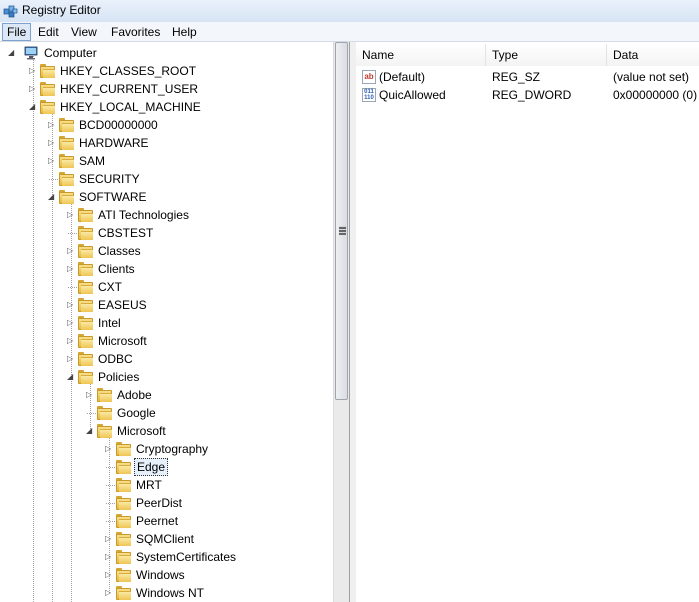  Describe the element at coordinates (166, 161) in the screenshot. I see `tree-item: ▷ SAM` at that location.